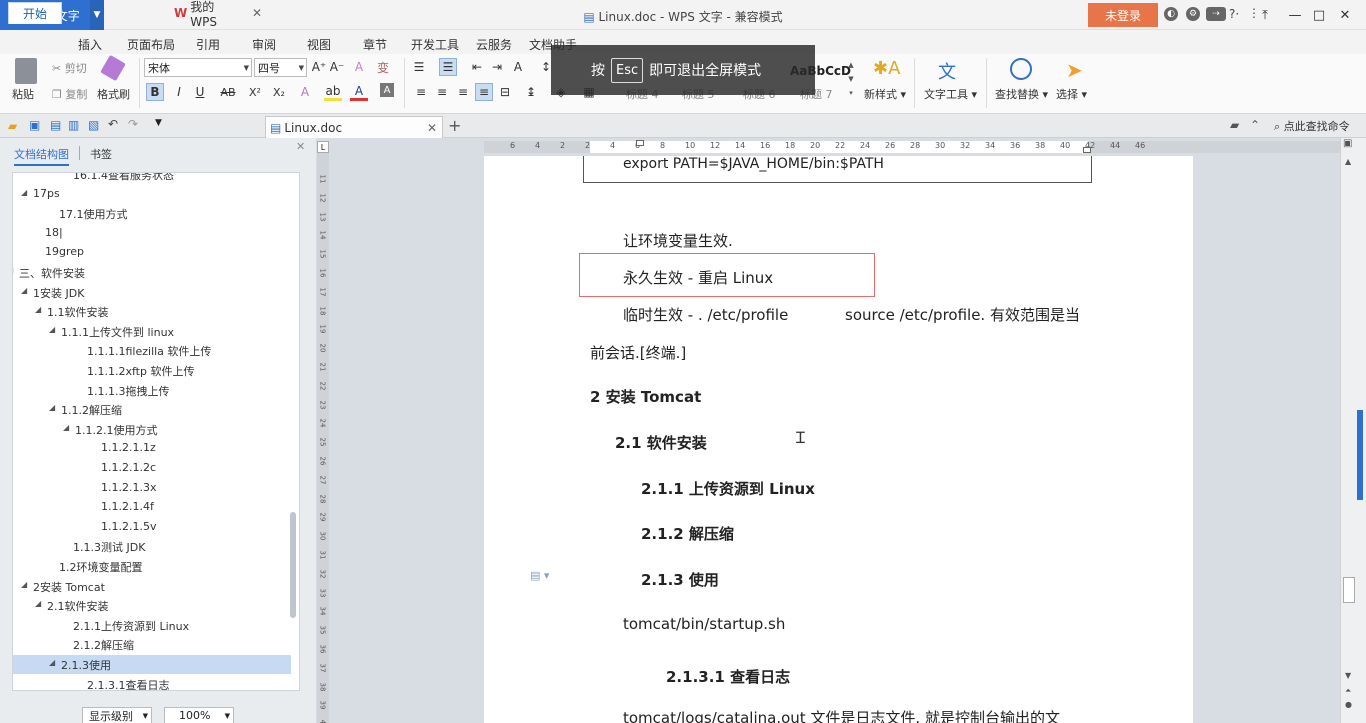 The image size is (1366, 723). Describe the element at coordinates (1257, 125) in the screenshot. I see `collapse-ribbon-icon: ⌃` at that location.